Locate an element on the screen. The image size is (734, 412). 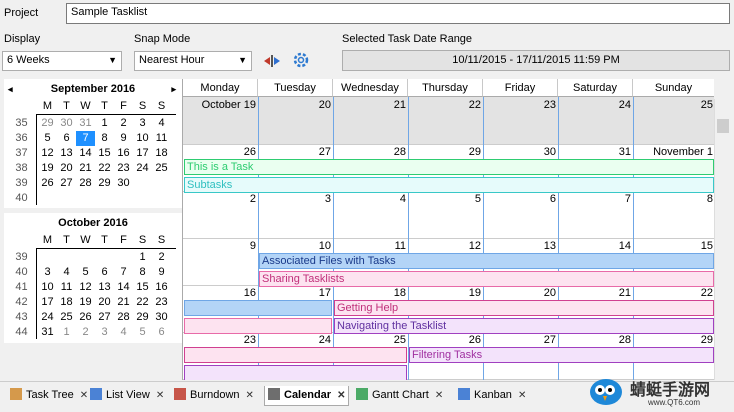
day-number: 16 is located at coordinates (219, 293).